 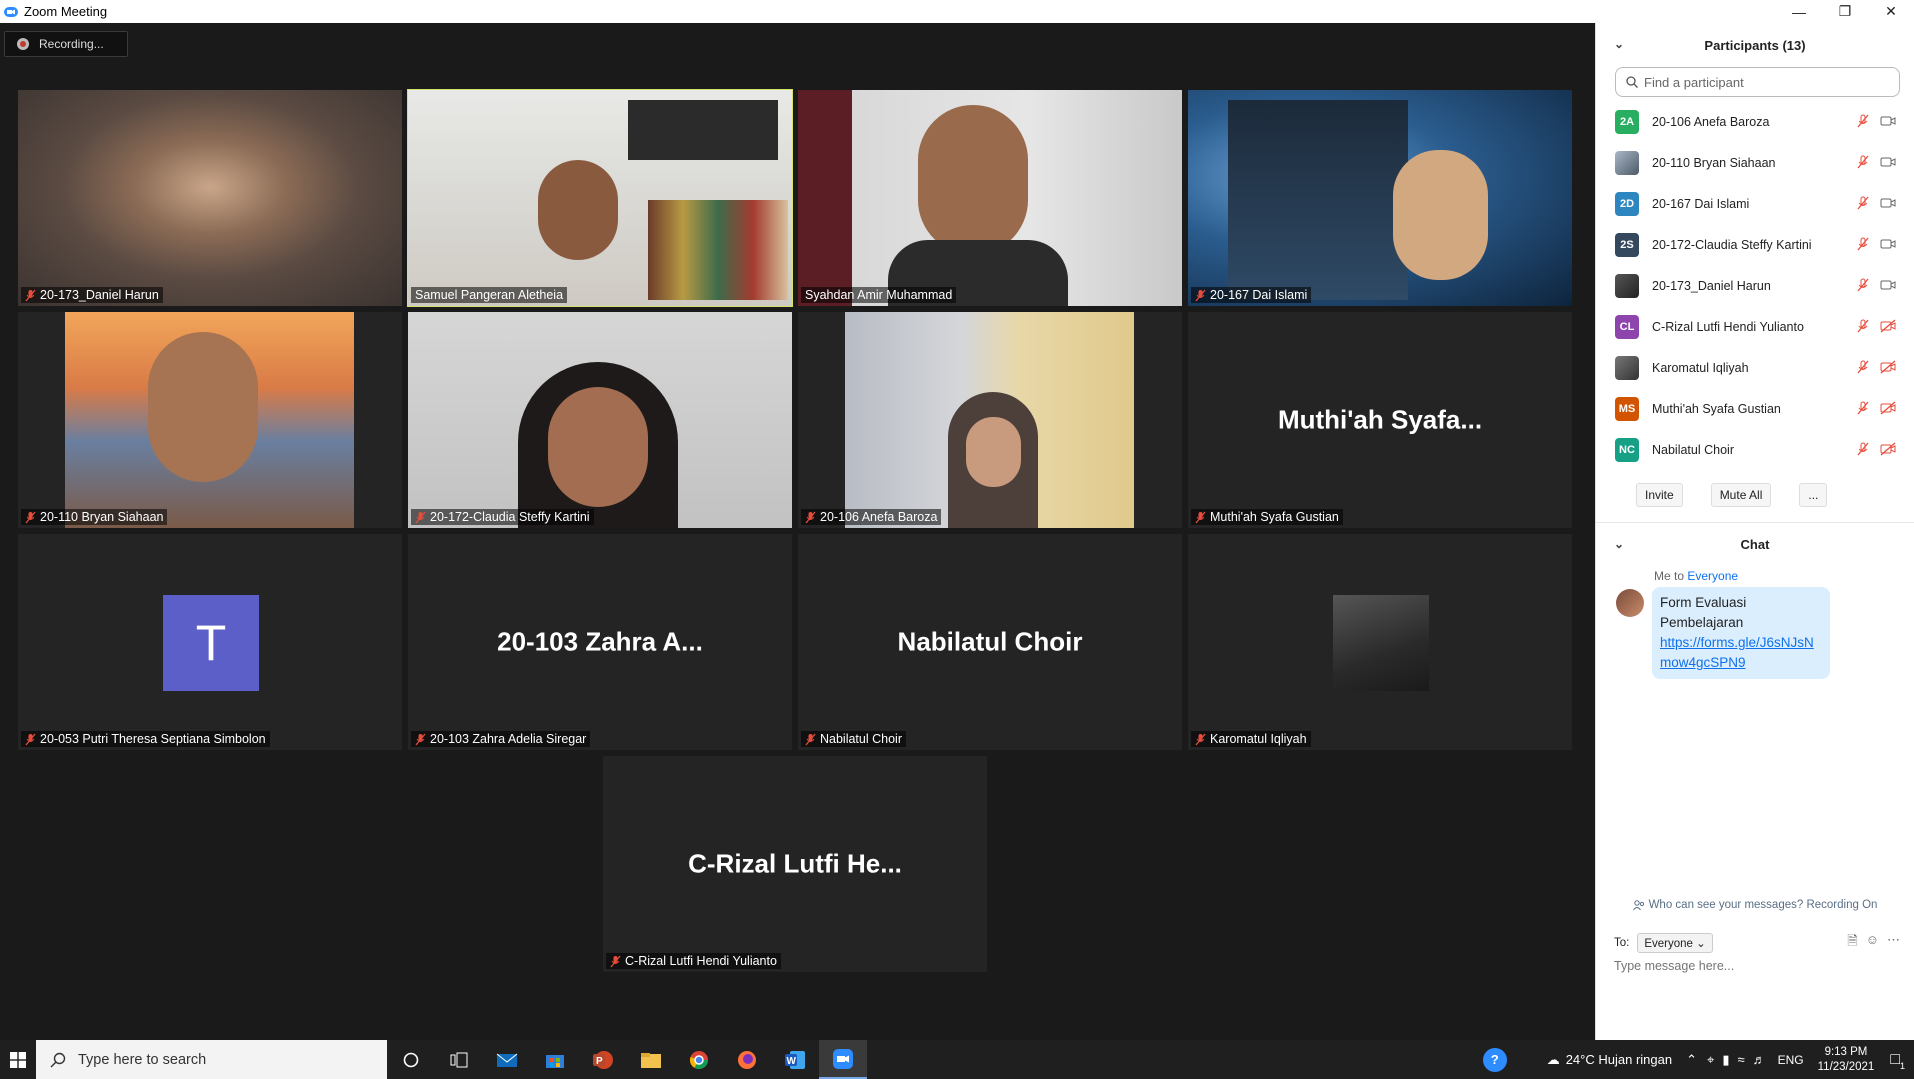 What do you see at coordinates (1757, 82) in the screenshot?
I see `participant-search: Find a participant` at bounding box center [1757, 82].